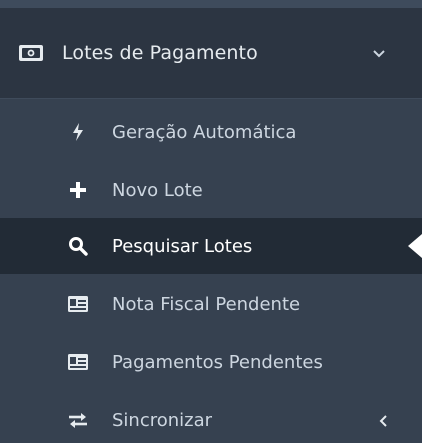  Describe the element at coordinates (379, 53) in the screenshot. I see `chevron-down-icon` at that location.